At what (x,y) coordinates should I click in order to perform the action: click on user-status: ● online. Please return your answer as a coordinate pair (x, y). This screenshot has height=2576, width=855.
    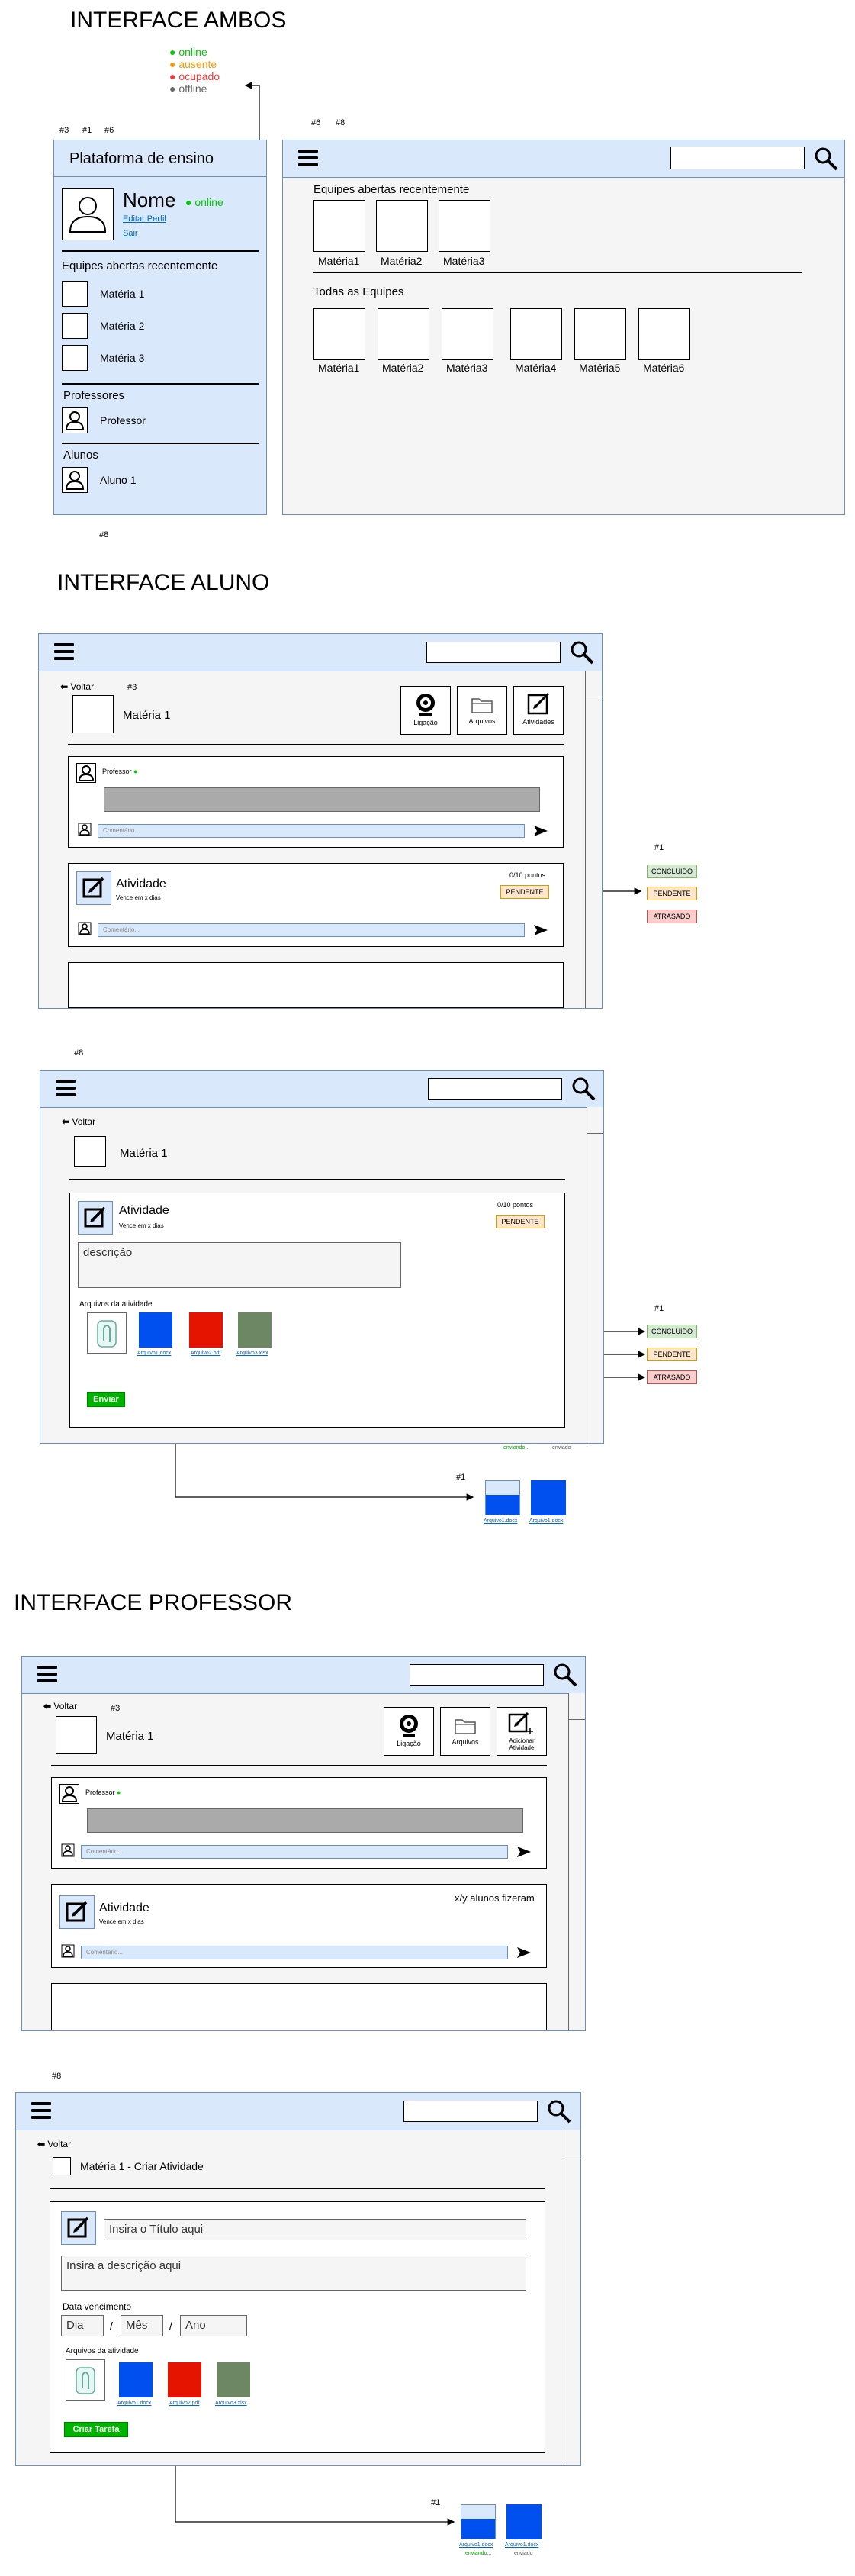
    Looking at the image, I should click on (204, 202).